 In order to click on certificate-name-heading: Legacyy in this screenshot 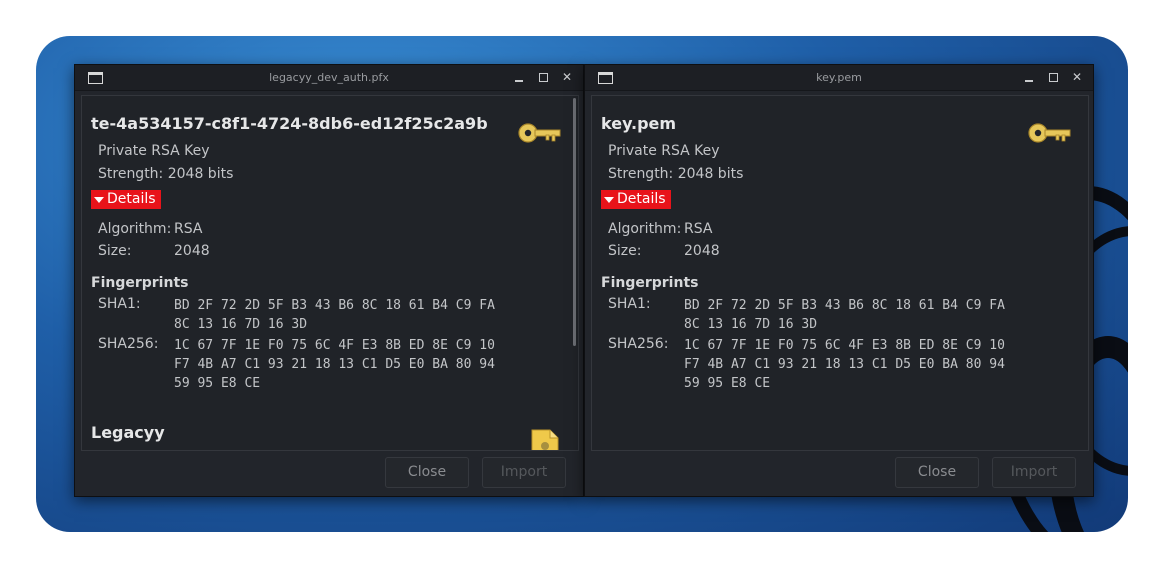, I will do `click(128, 432)`.